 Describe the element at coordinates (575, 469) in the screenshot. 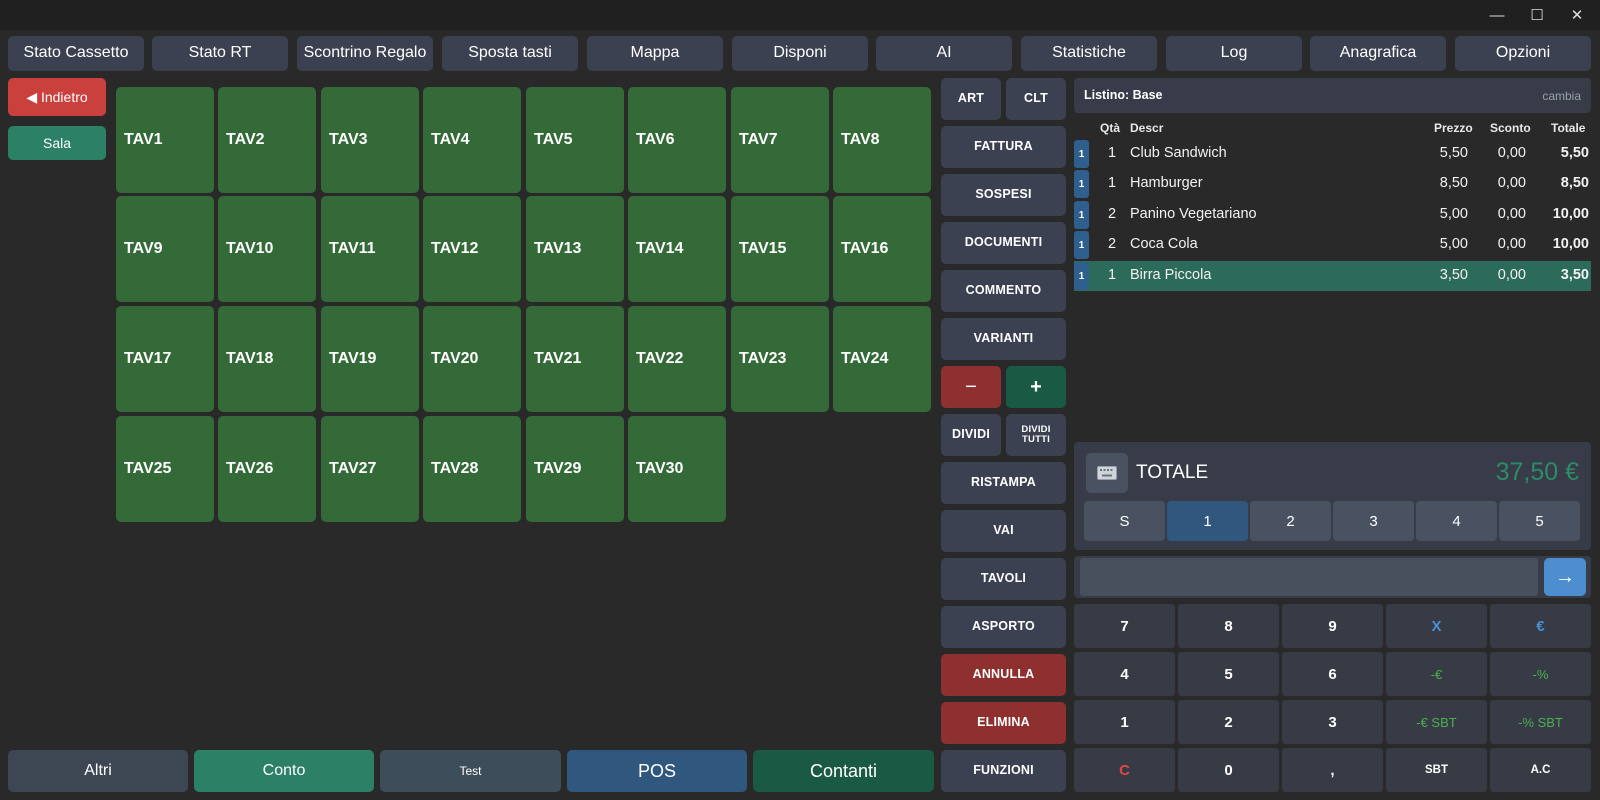

I see `table-tav29: TAV29` at that location.